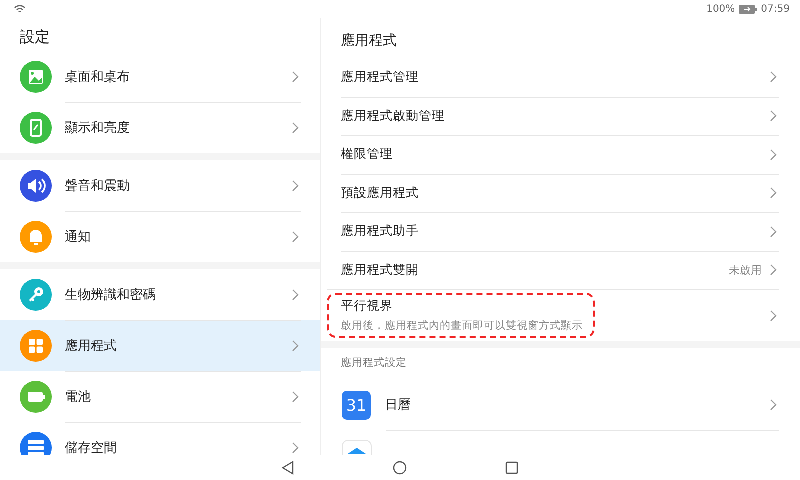 This screenshot has height=480, width=800. Describe the element at coordinates (380, 193) in the screenshot. I see `row-label: 預設應用程式` at that location.